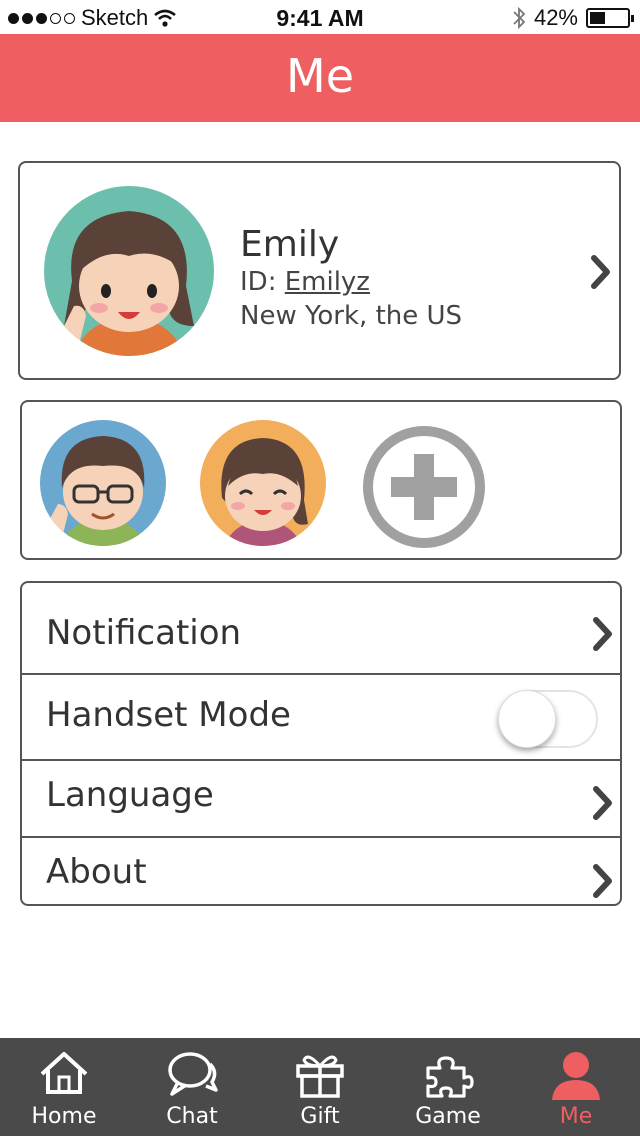 The image size is (640, 1136). I want to click on tab-me: Me, so click(576, 1087).